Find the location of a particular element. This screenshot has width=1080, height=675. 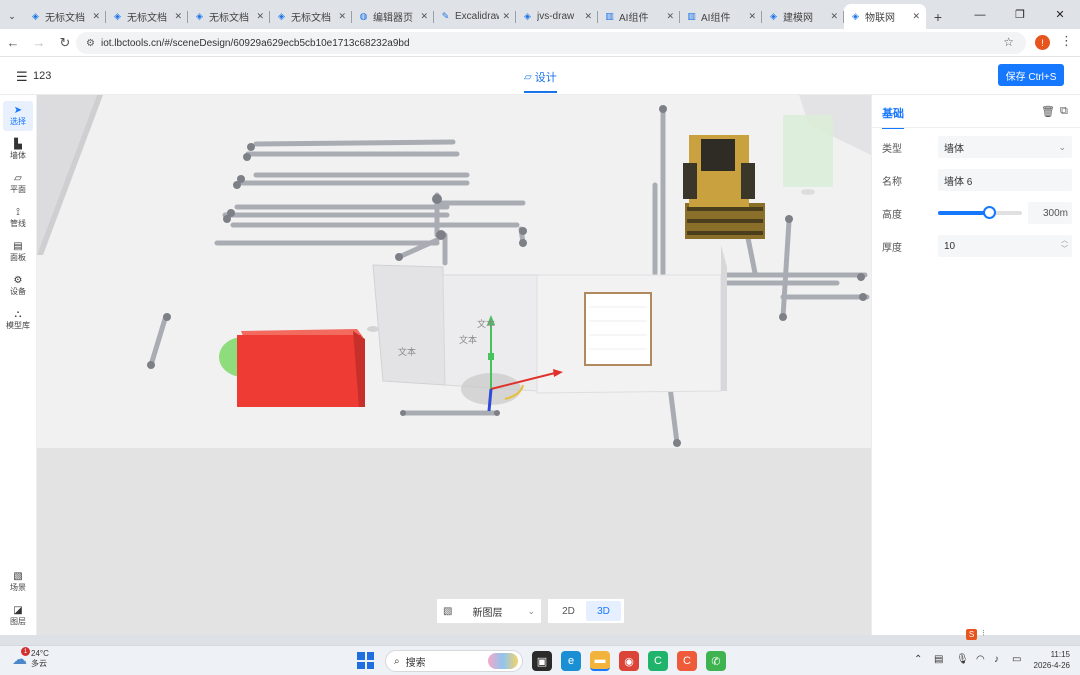

tray-expand-icon: ⌃ is located at coordinates (918, 659).